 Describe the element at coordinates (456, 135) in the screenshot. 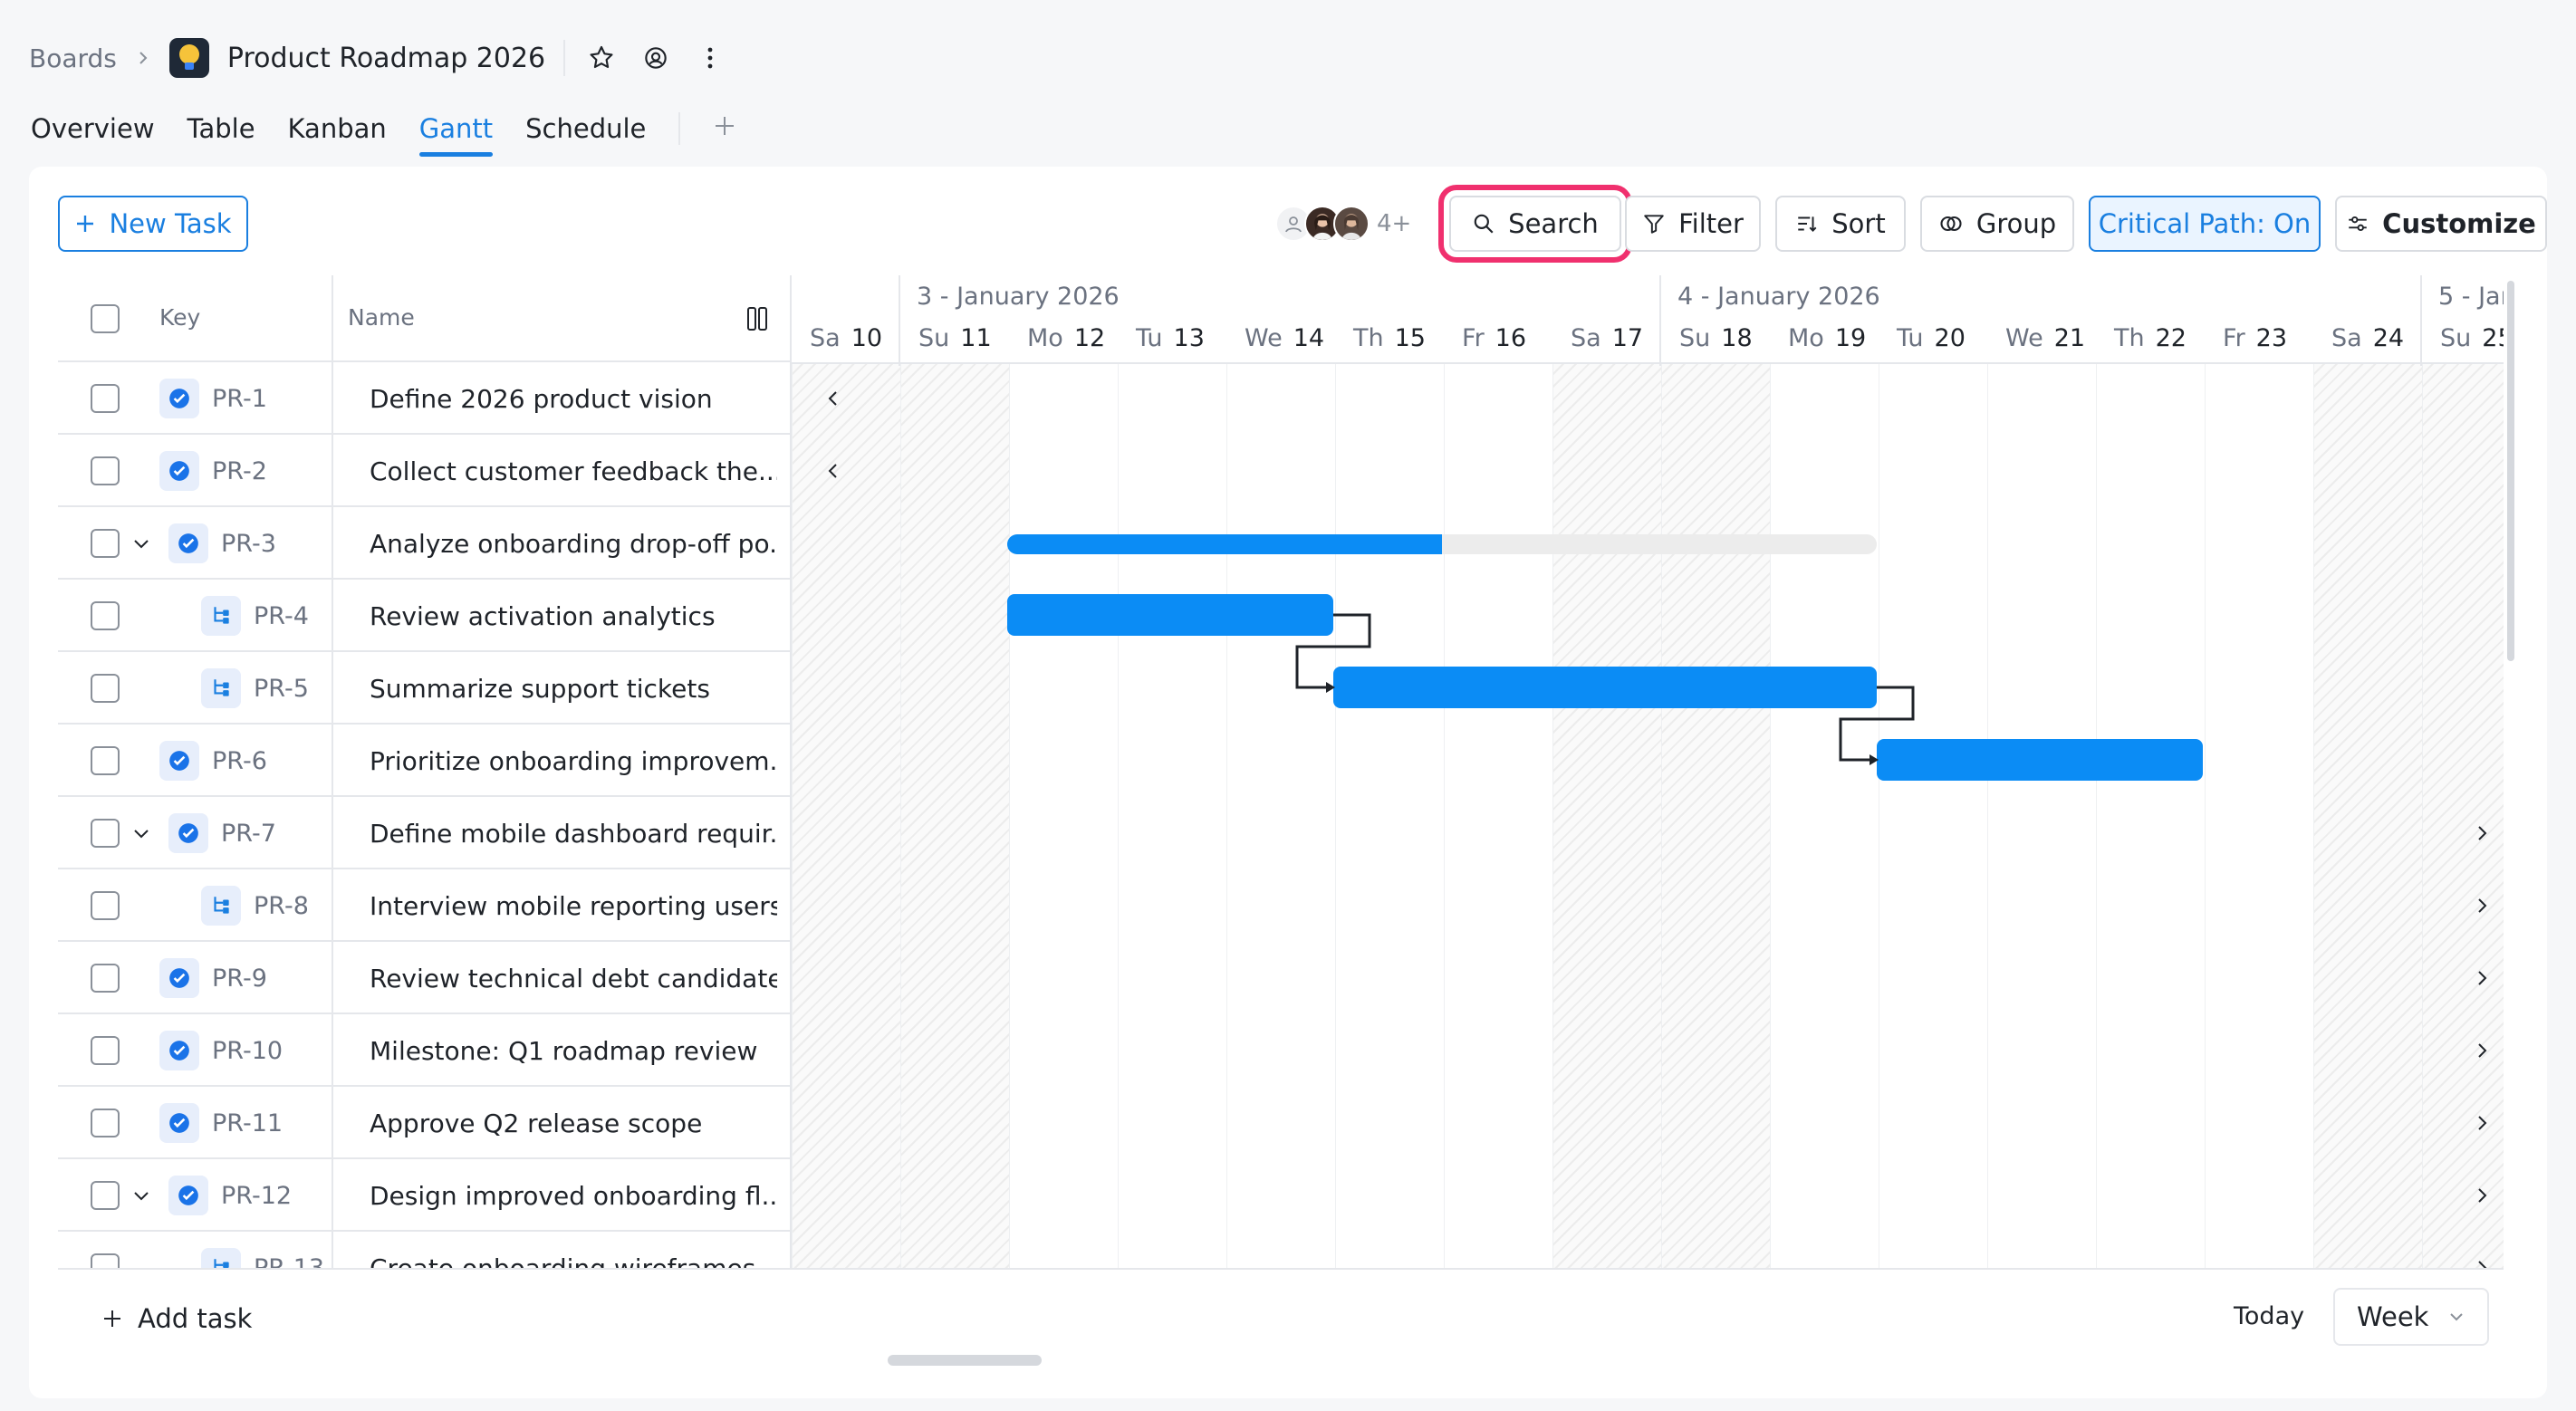

I see `tab-gantt: Gantt` at that location.